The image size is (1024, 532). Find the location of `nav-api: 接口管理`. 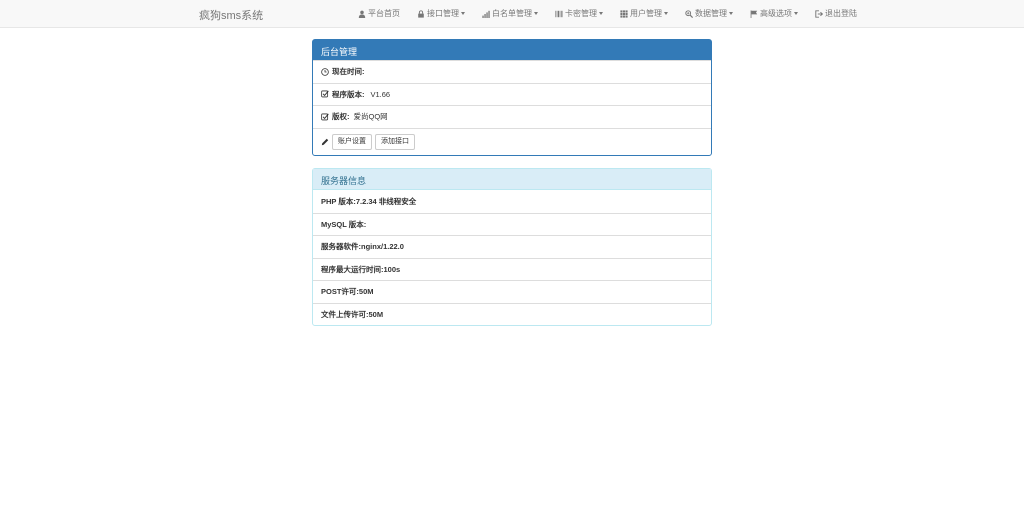

nav-api: 接口管理 is located at coordinates (440, 13).